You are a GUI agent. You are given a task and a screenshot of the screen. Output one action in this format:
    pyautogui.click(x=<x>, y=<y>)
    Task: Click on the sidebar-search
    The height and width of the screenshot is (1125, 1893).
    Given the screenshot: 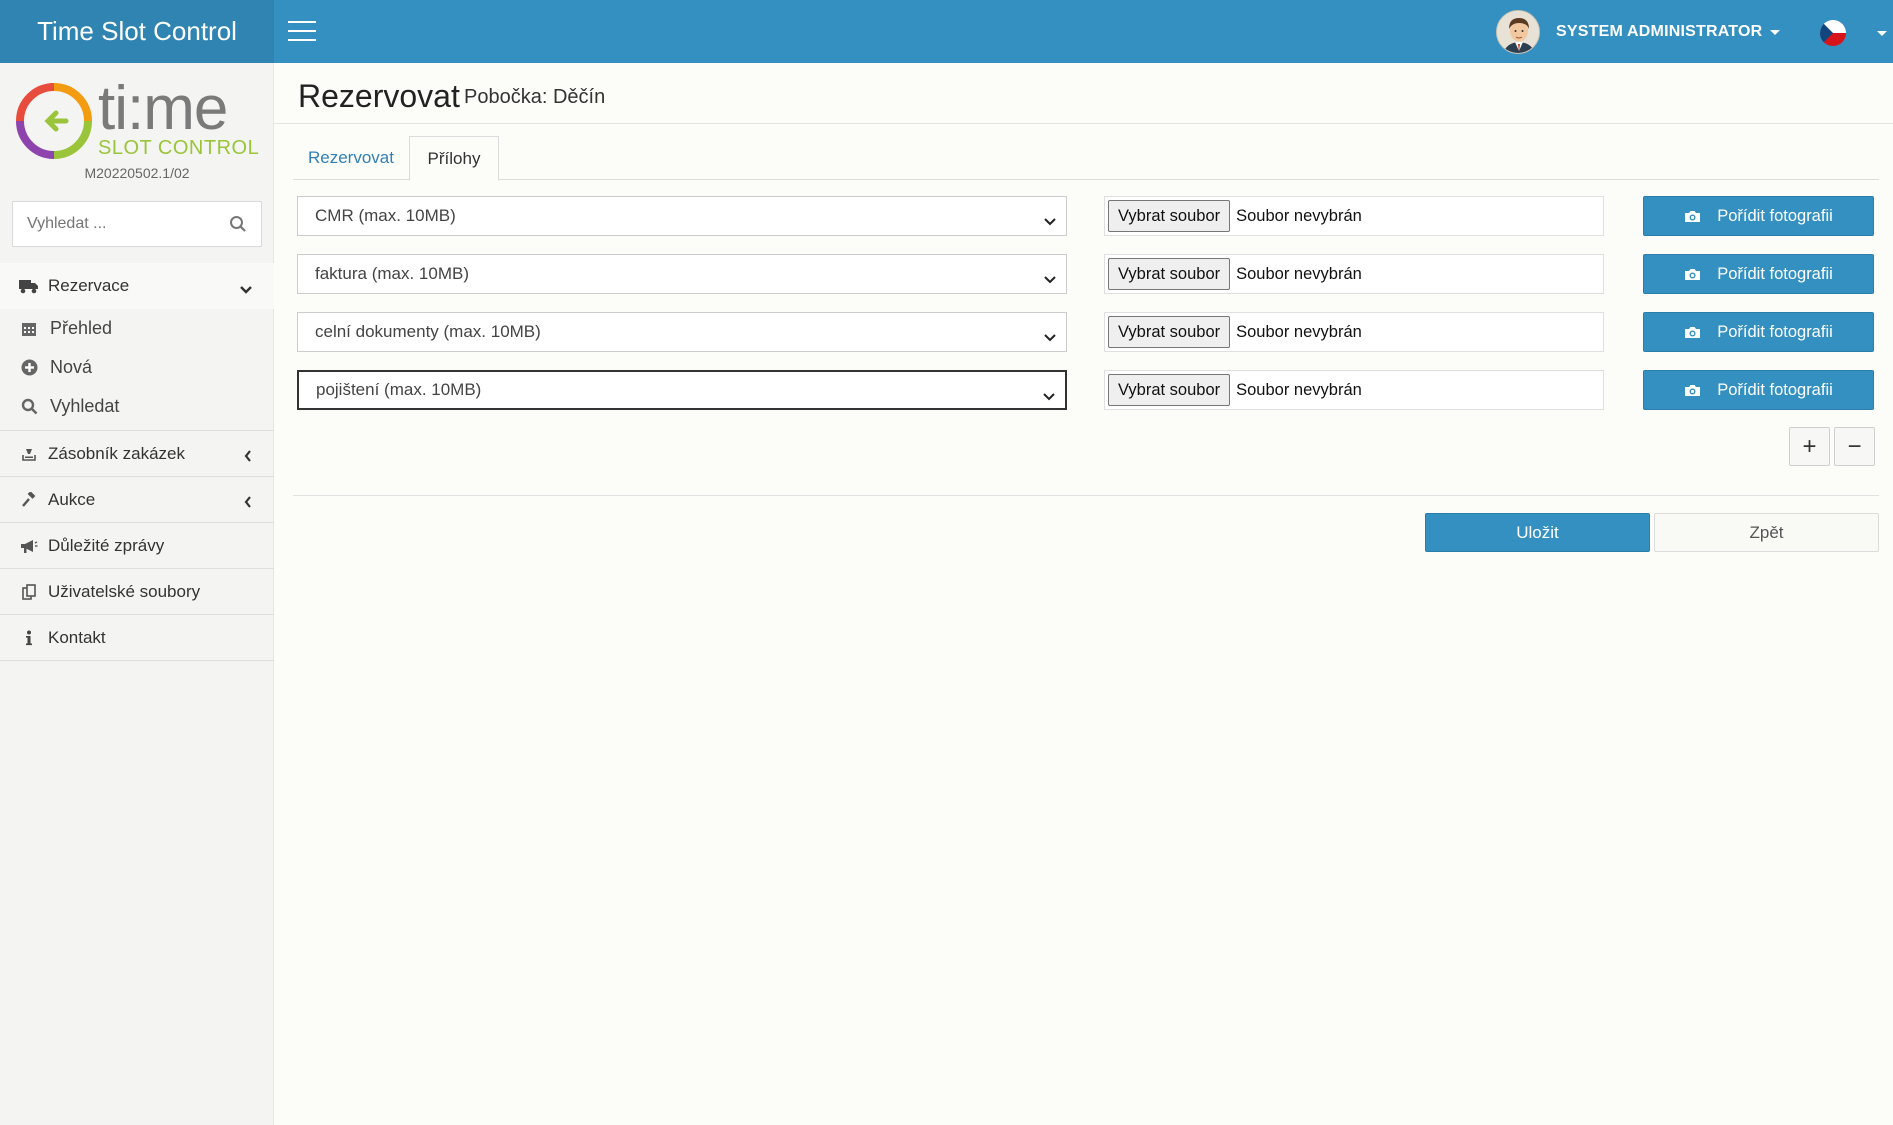 What is the action you would take?
    pyautogui.click(x=137, y=224)
    